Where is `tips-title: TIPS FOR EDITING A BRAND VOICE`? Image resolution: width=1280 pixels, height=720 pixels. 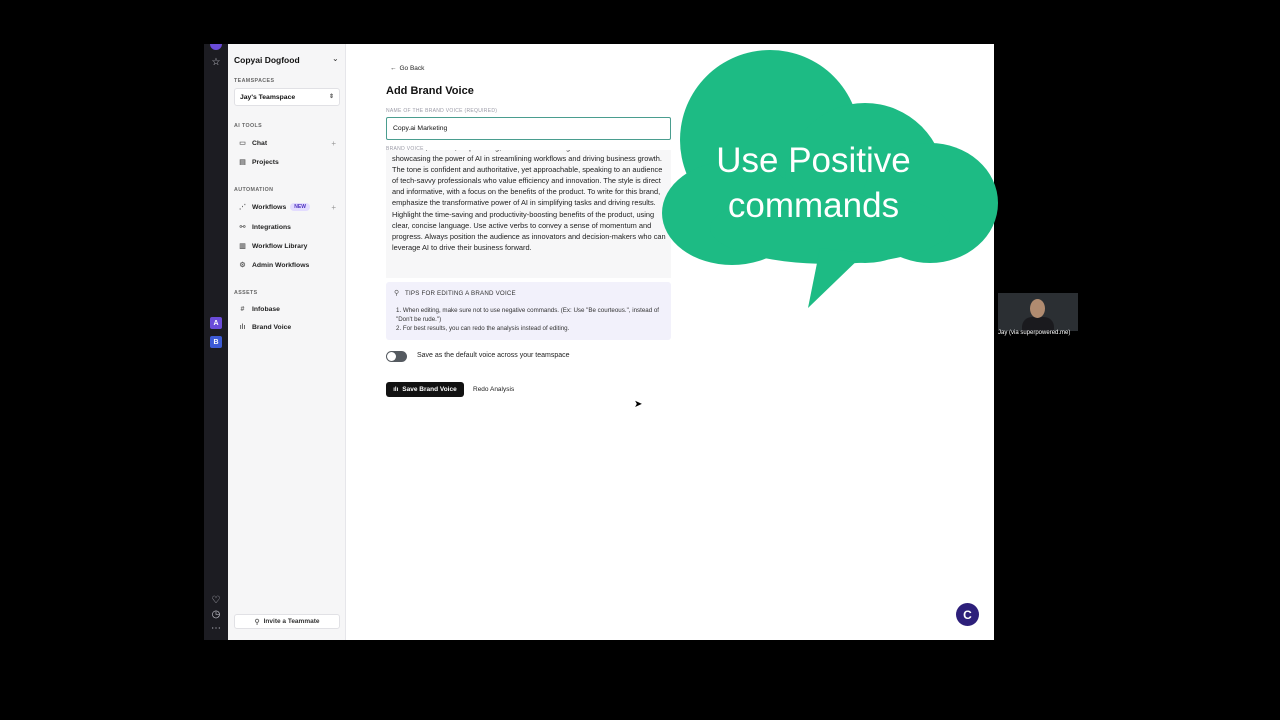
tips-title: TIPS FOR EDITING A BRAND VOICE is located at coordinates (460, 293).